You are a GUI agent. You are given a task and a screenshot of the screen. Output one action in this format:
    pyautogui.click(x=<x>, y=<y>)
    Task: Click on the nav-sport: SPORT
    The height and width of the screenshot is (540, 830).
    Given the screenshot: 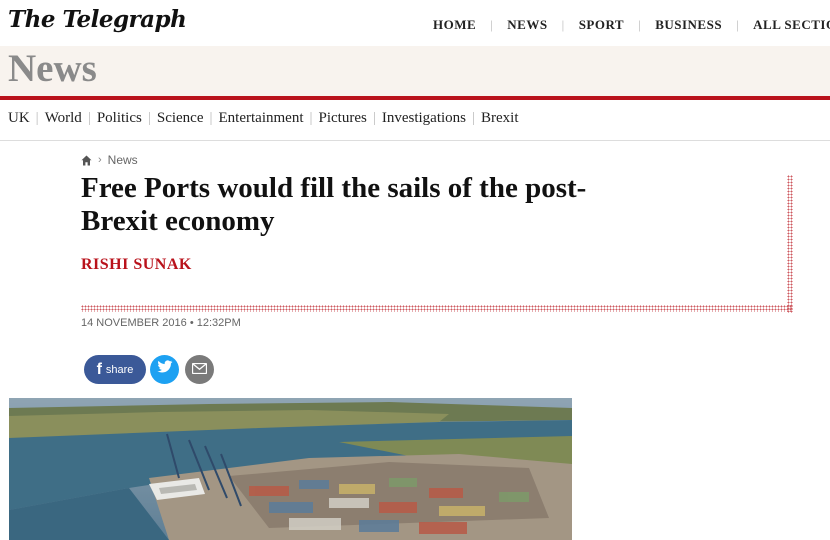 What is the action you would take?
    pyautogui.click(x=601, y=24)
    